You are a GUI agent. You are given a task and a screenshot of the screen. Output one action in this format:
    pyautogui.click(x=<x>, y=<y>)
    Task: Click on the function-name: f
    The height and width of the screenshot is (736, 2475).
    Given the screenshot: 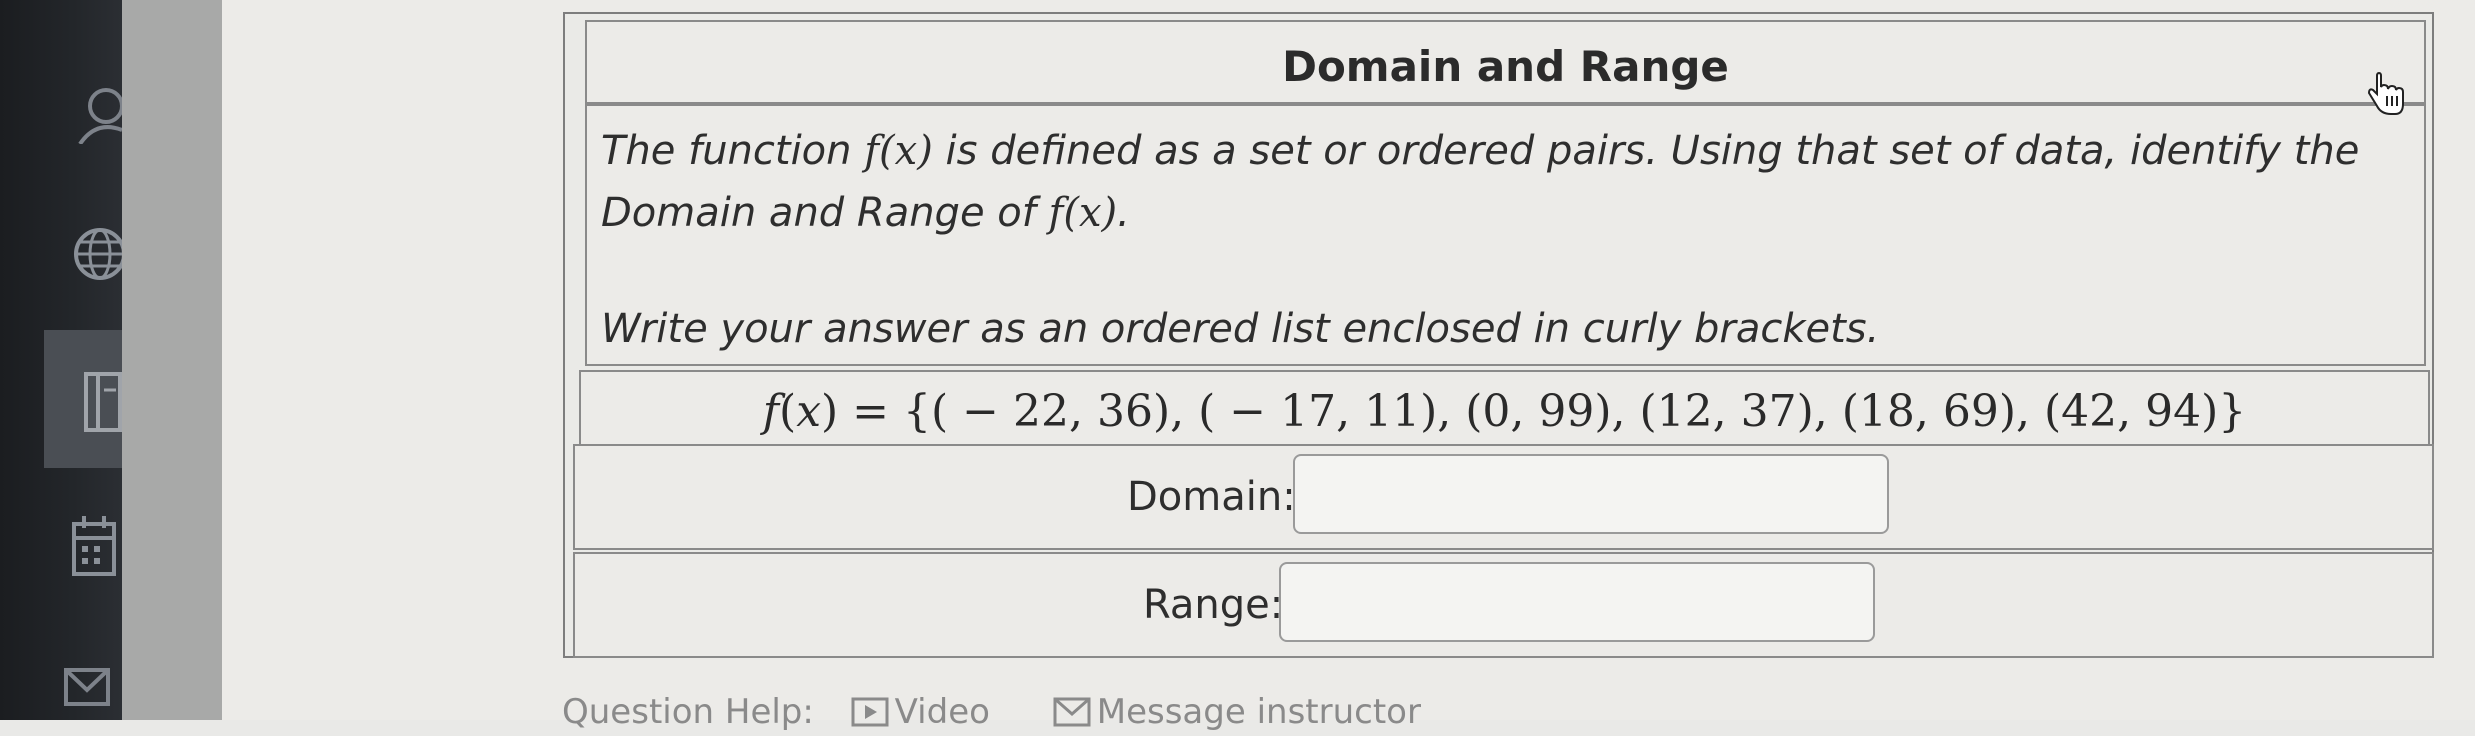 What is the action you would take?
    pyautogui.click(x=771, y=411)
    